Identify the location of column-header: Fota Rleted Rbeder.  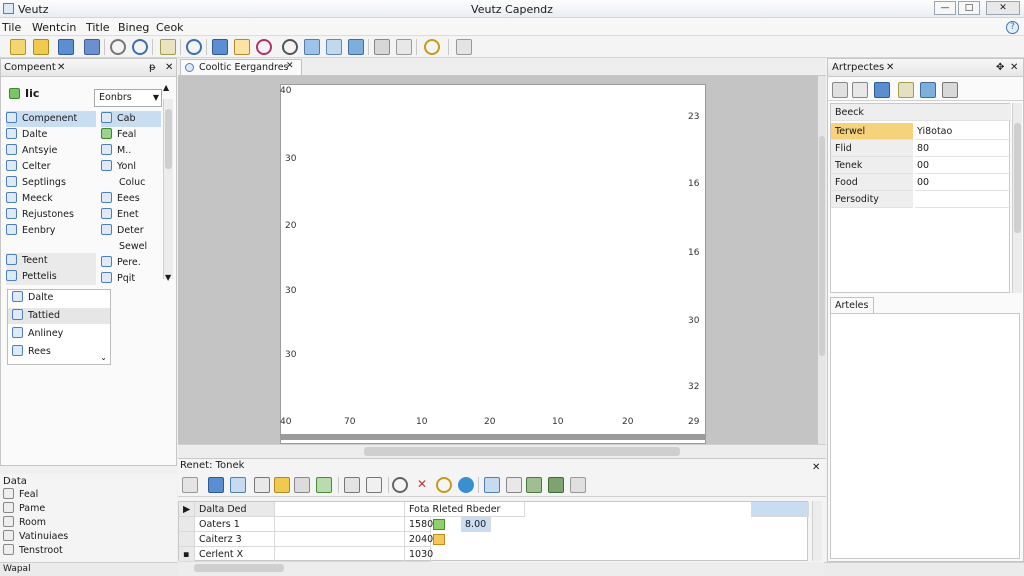
(465, 509).